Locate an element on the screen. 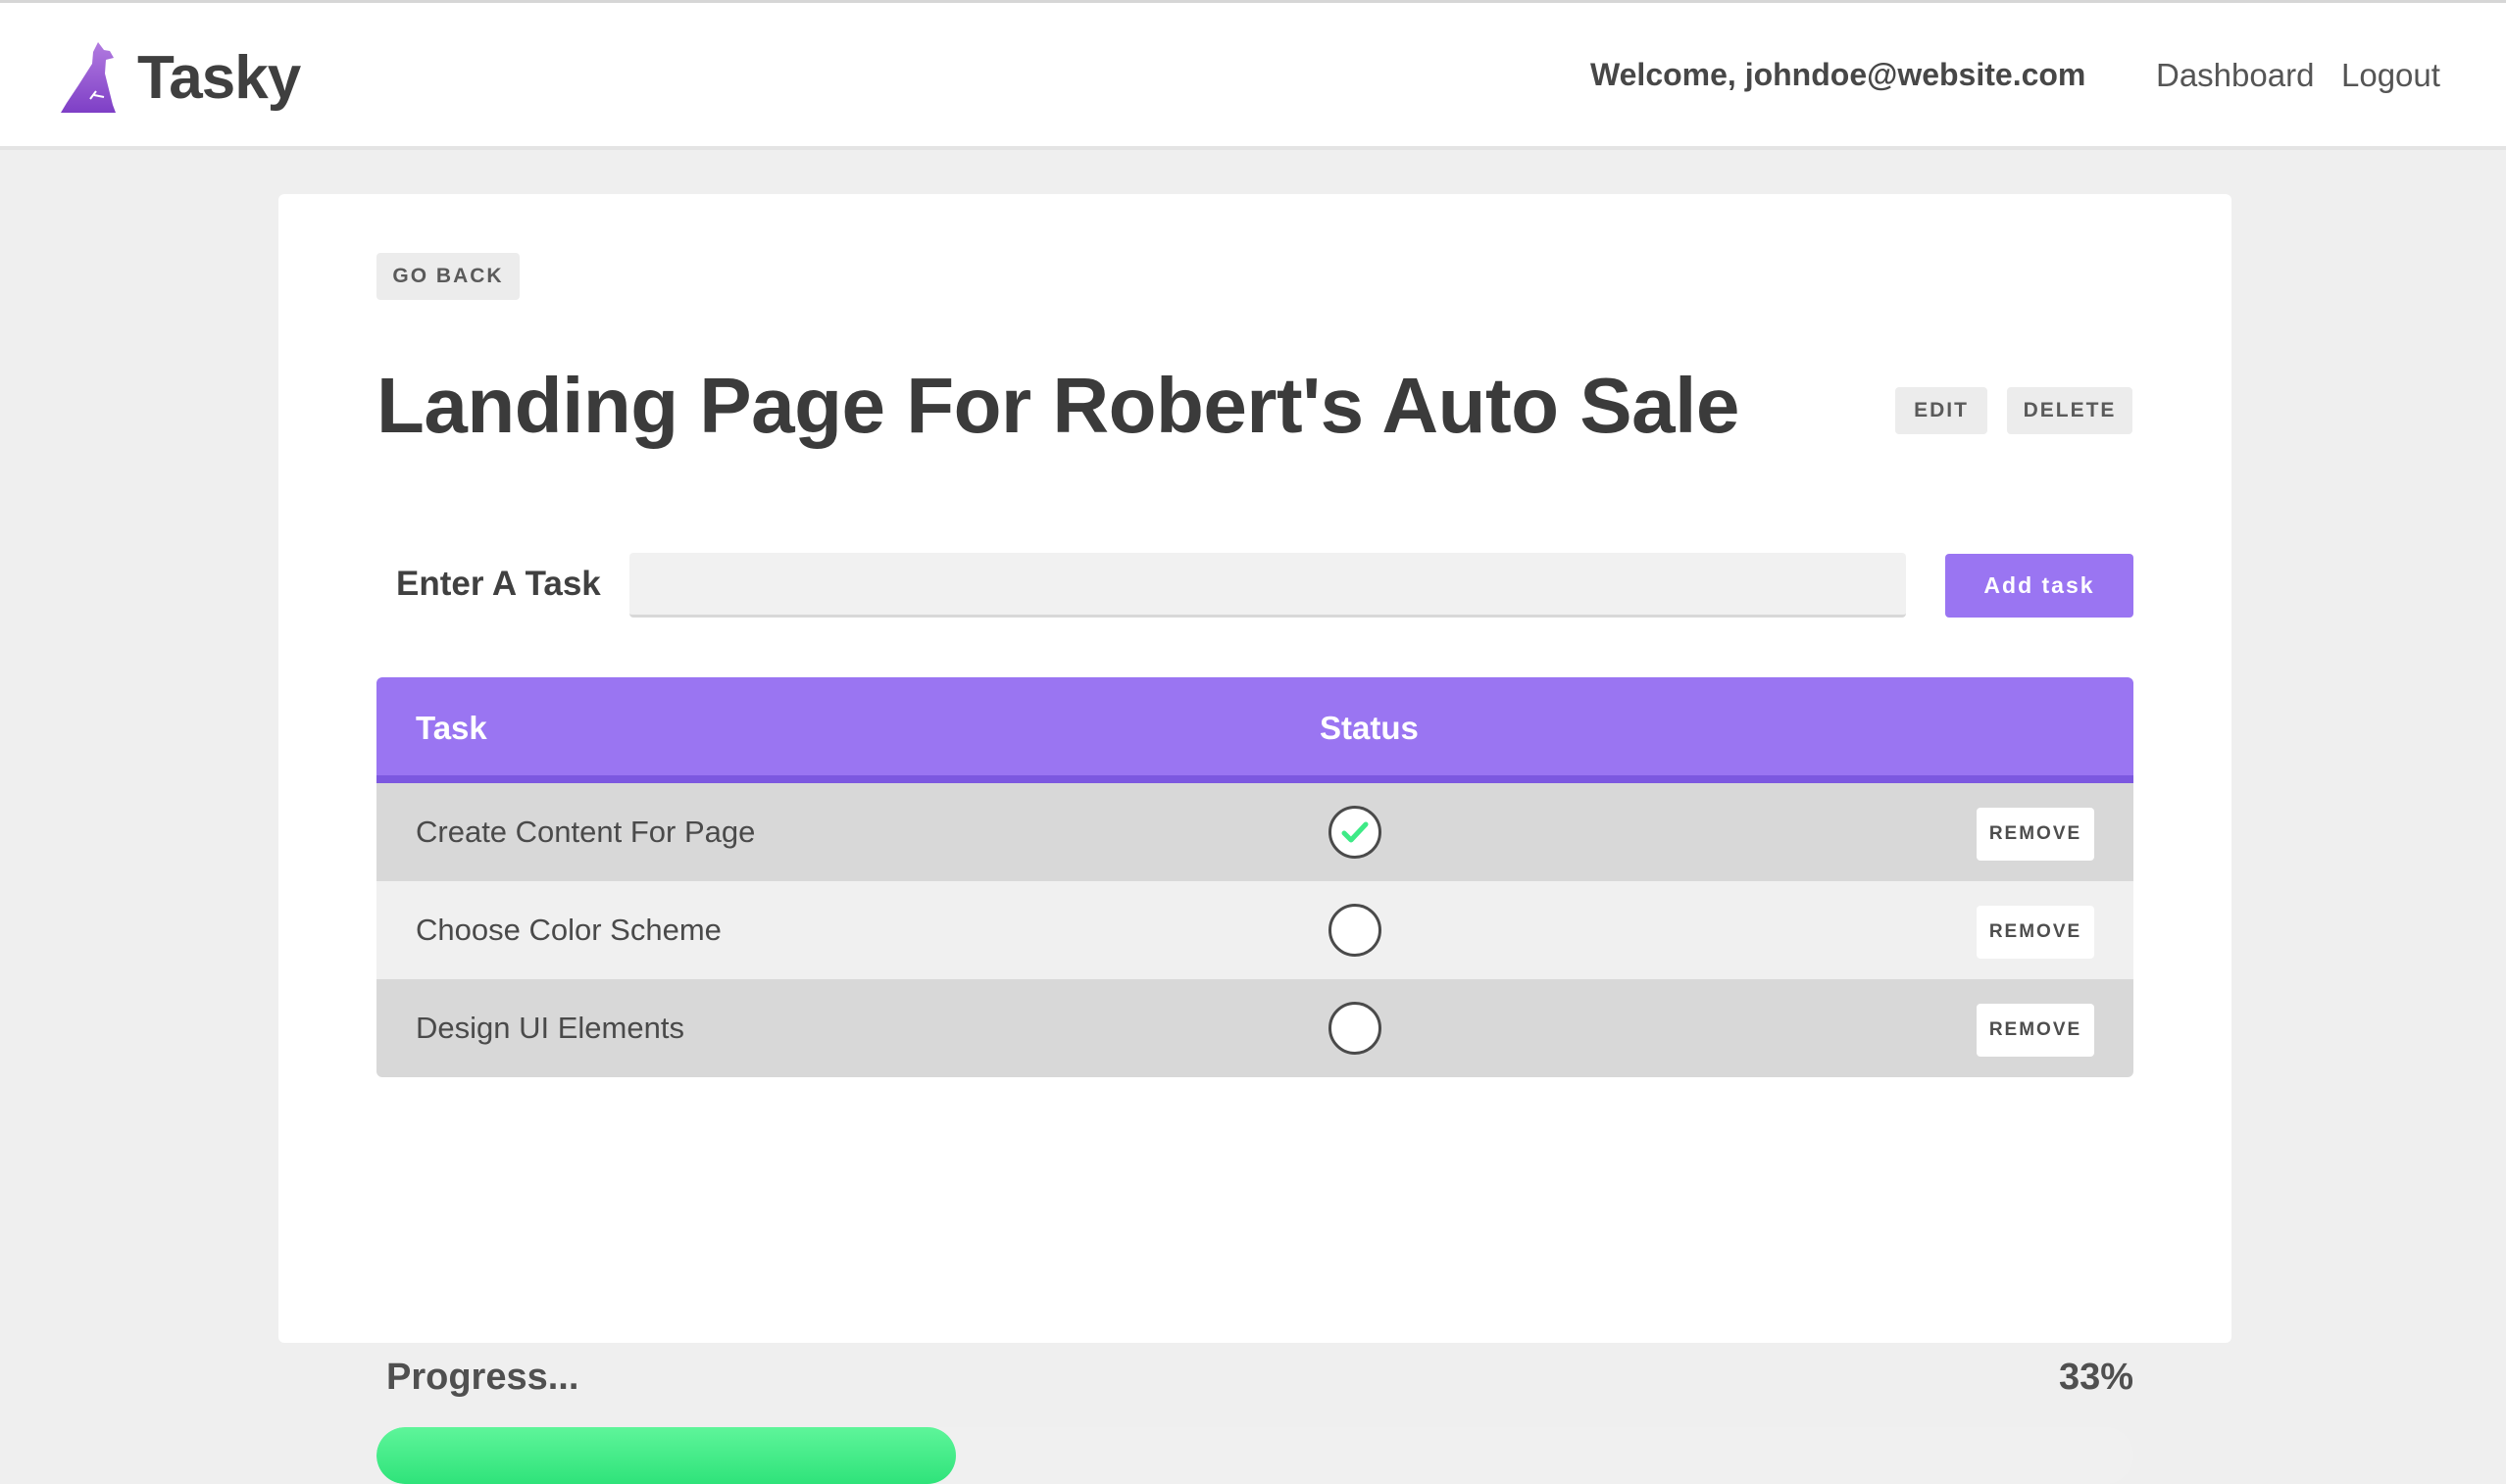  check-icon is located at coordinates (1355, 832).